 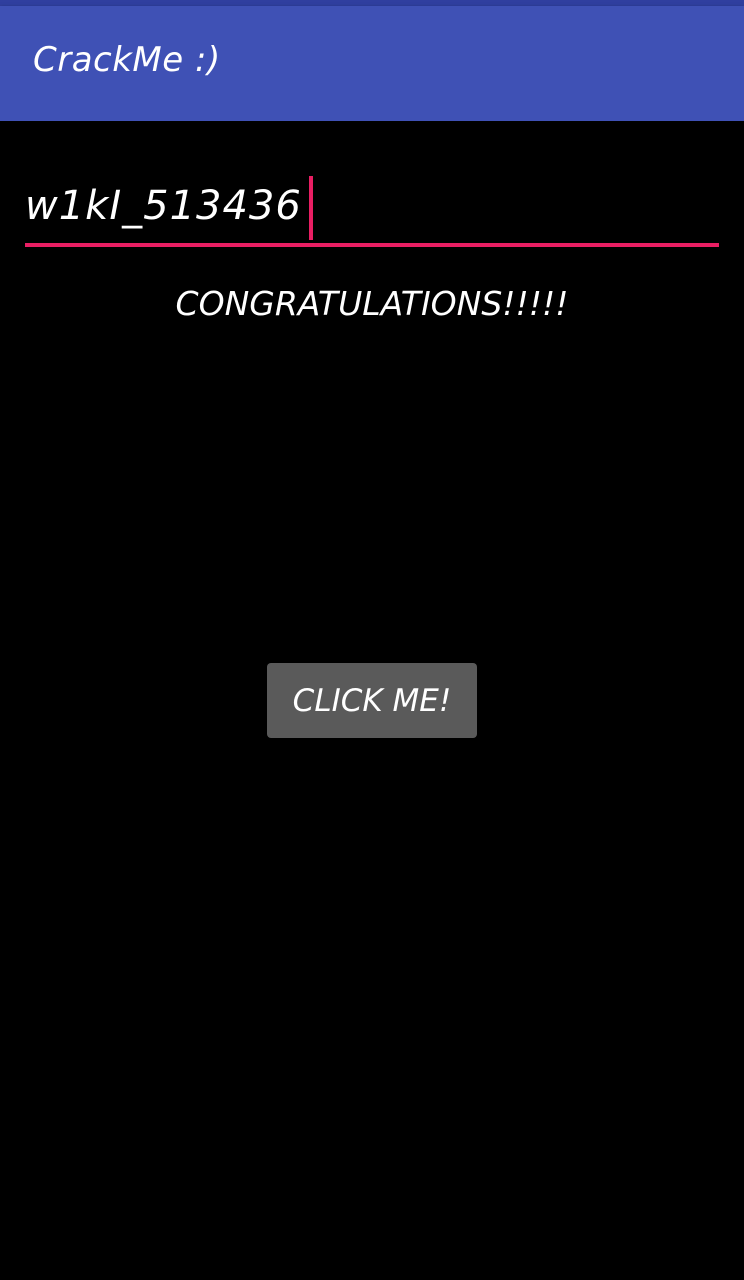 I want to click on input-underline, so click(x=372, y=245).